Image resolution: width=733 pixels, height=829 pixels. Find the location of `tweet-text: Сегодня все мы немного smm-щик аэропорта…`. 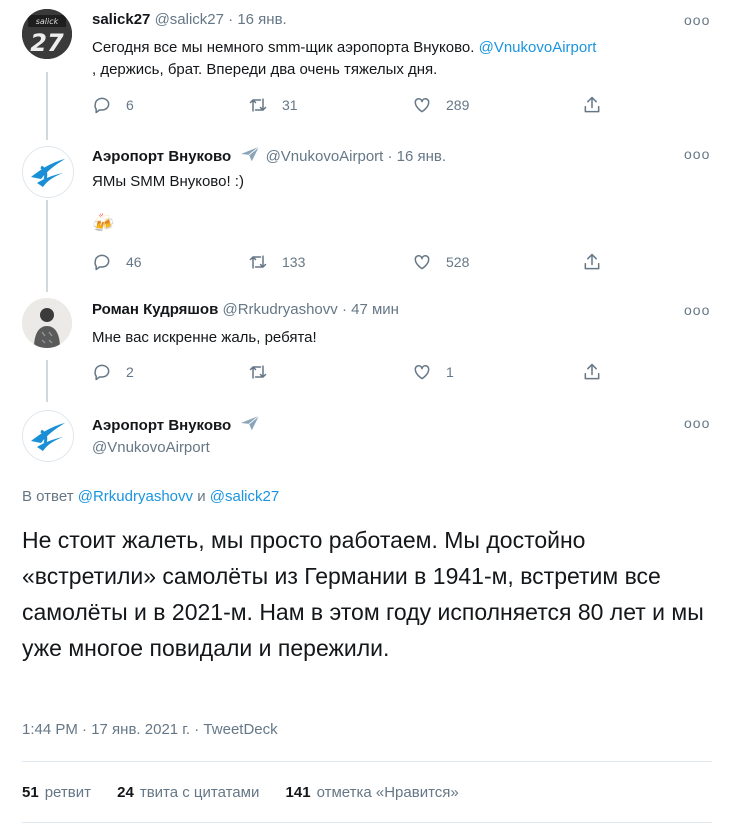

tweet-text: Сегодня все мы немного smm-щик аэропорта… is located at coordinates (402, 59).